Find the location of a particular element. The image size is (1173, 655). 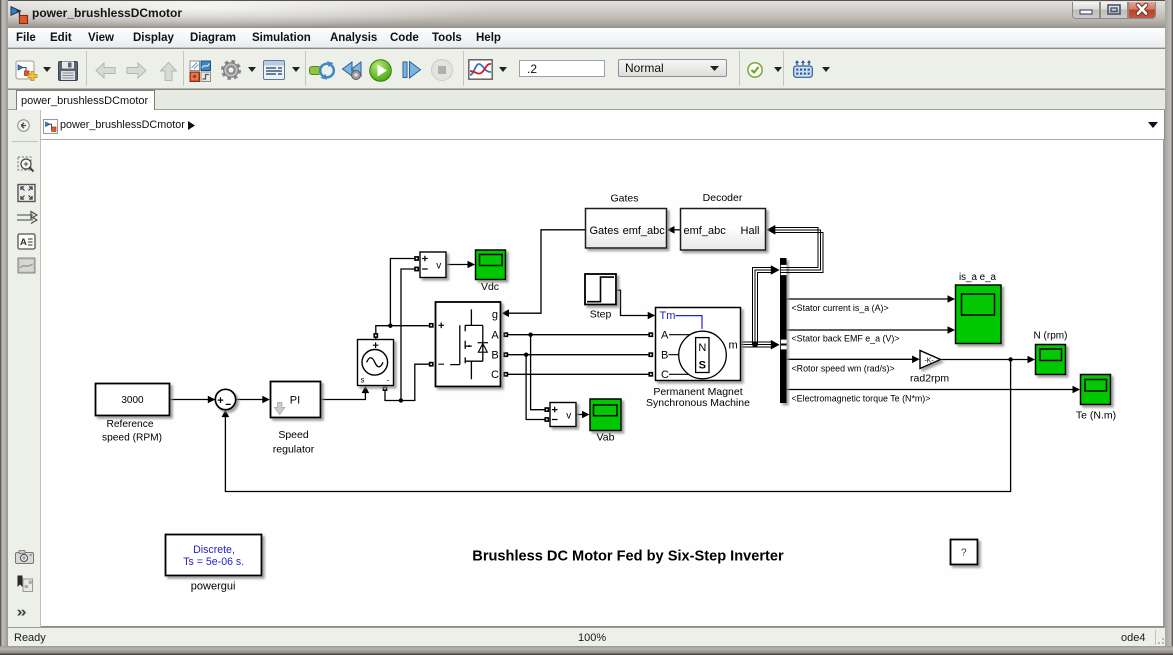

svg-text: is_a e_a is located at coordinates (978, 277).